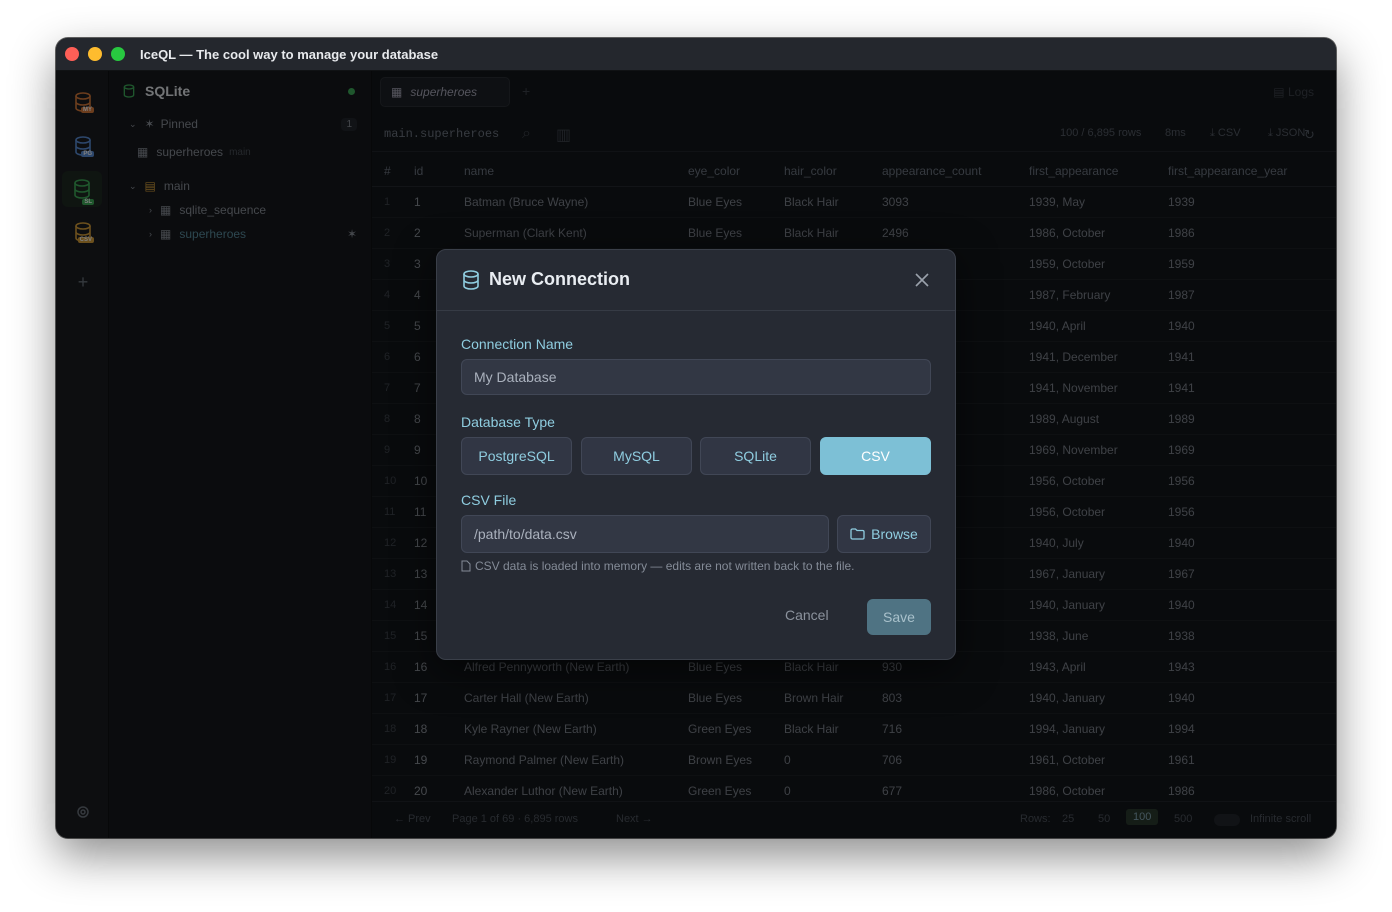 The image size is (1392, 912). What do you see at coordinates (118, 54) in the screenshot?
I see `zoom-window-button` at bounding box center [118, 54].